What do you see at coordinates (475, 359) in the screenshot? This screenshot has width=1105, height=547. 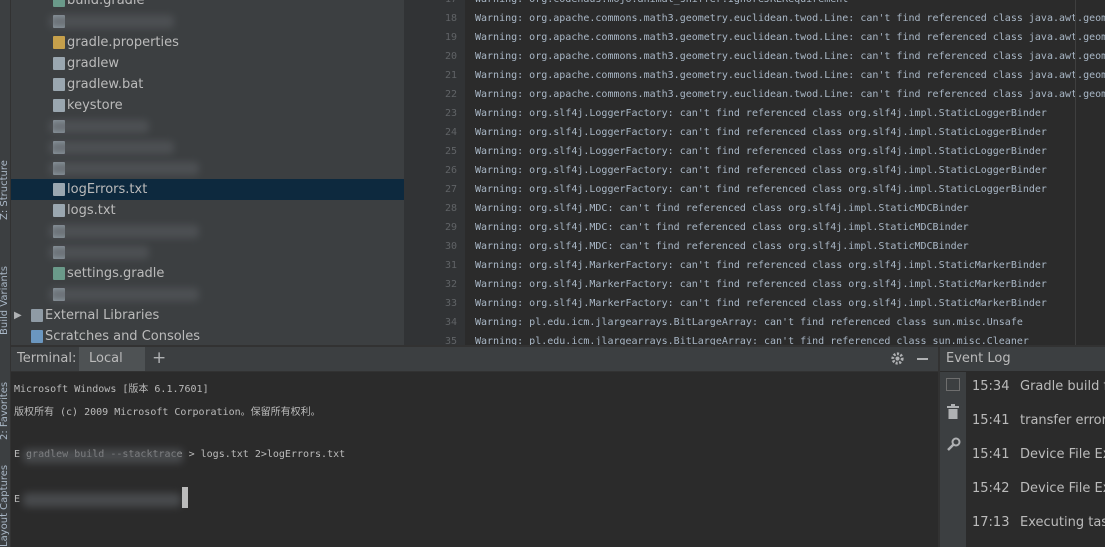 I see `terminal-header: Terminal: Local +` at bounding box center [475, 359].